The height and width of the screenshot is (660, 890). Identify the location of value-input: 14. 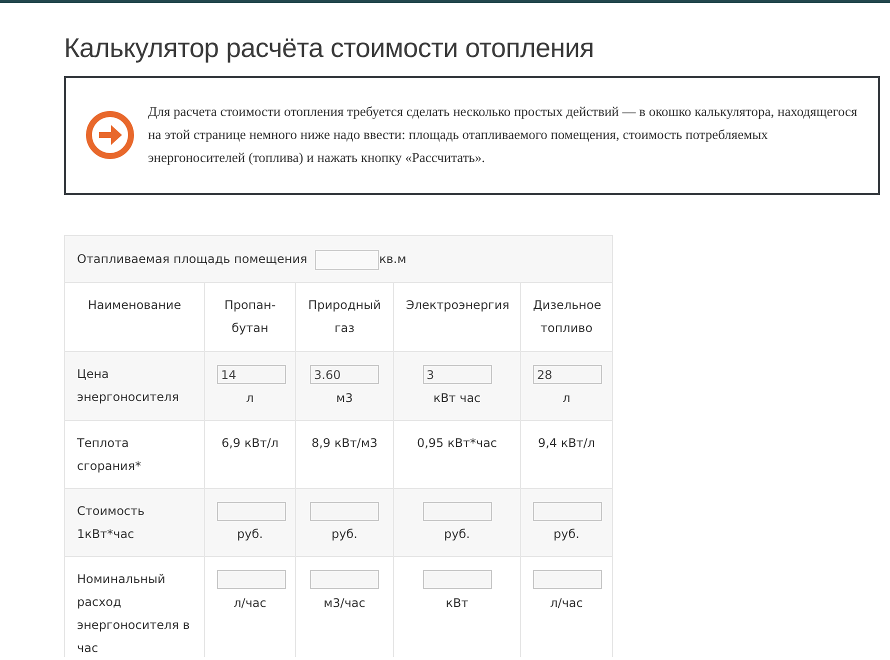
(251, 374).